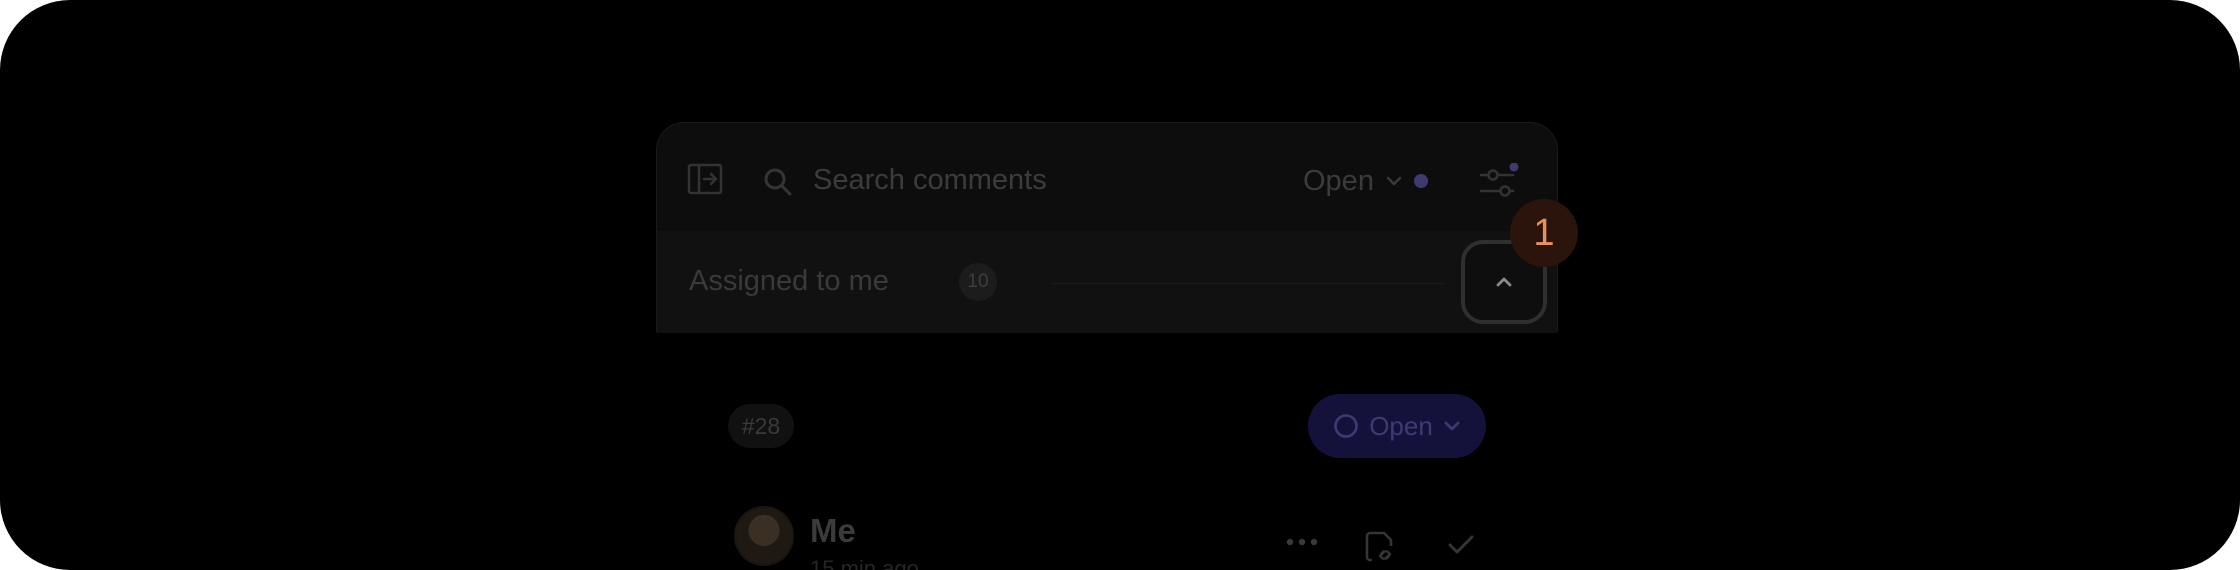  Describe the element at coordinates (1023, 180) in the screenshot. I see `search-input` at that location.